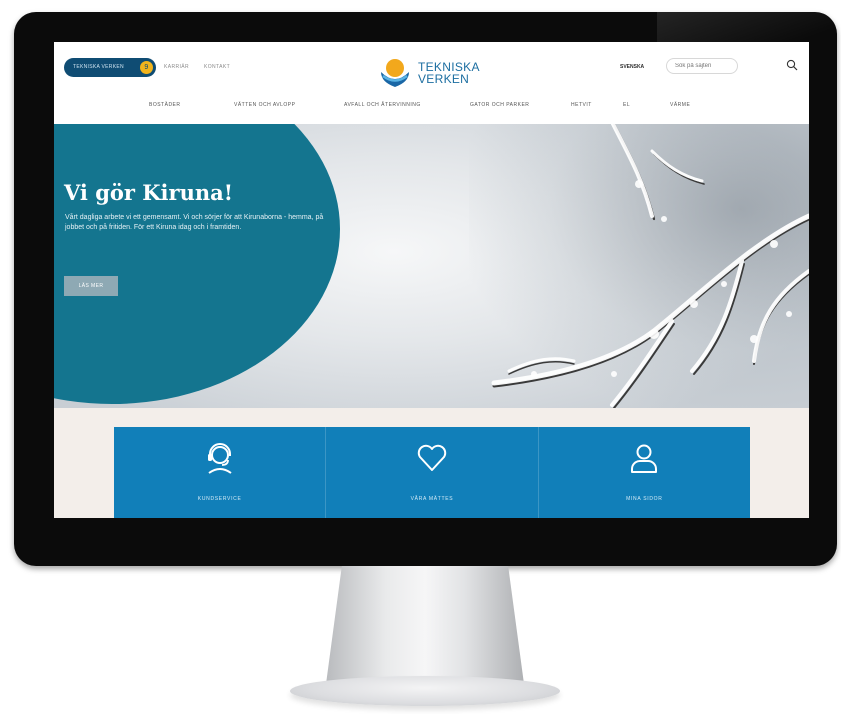  Describe the element at coordinates (146, 67) in the screenshot. I see `pill-badge: 9` at that location.